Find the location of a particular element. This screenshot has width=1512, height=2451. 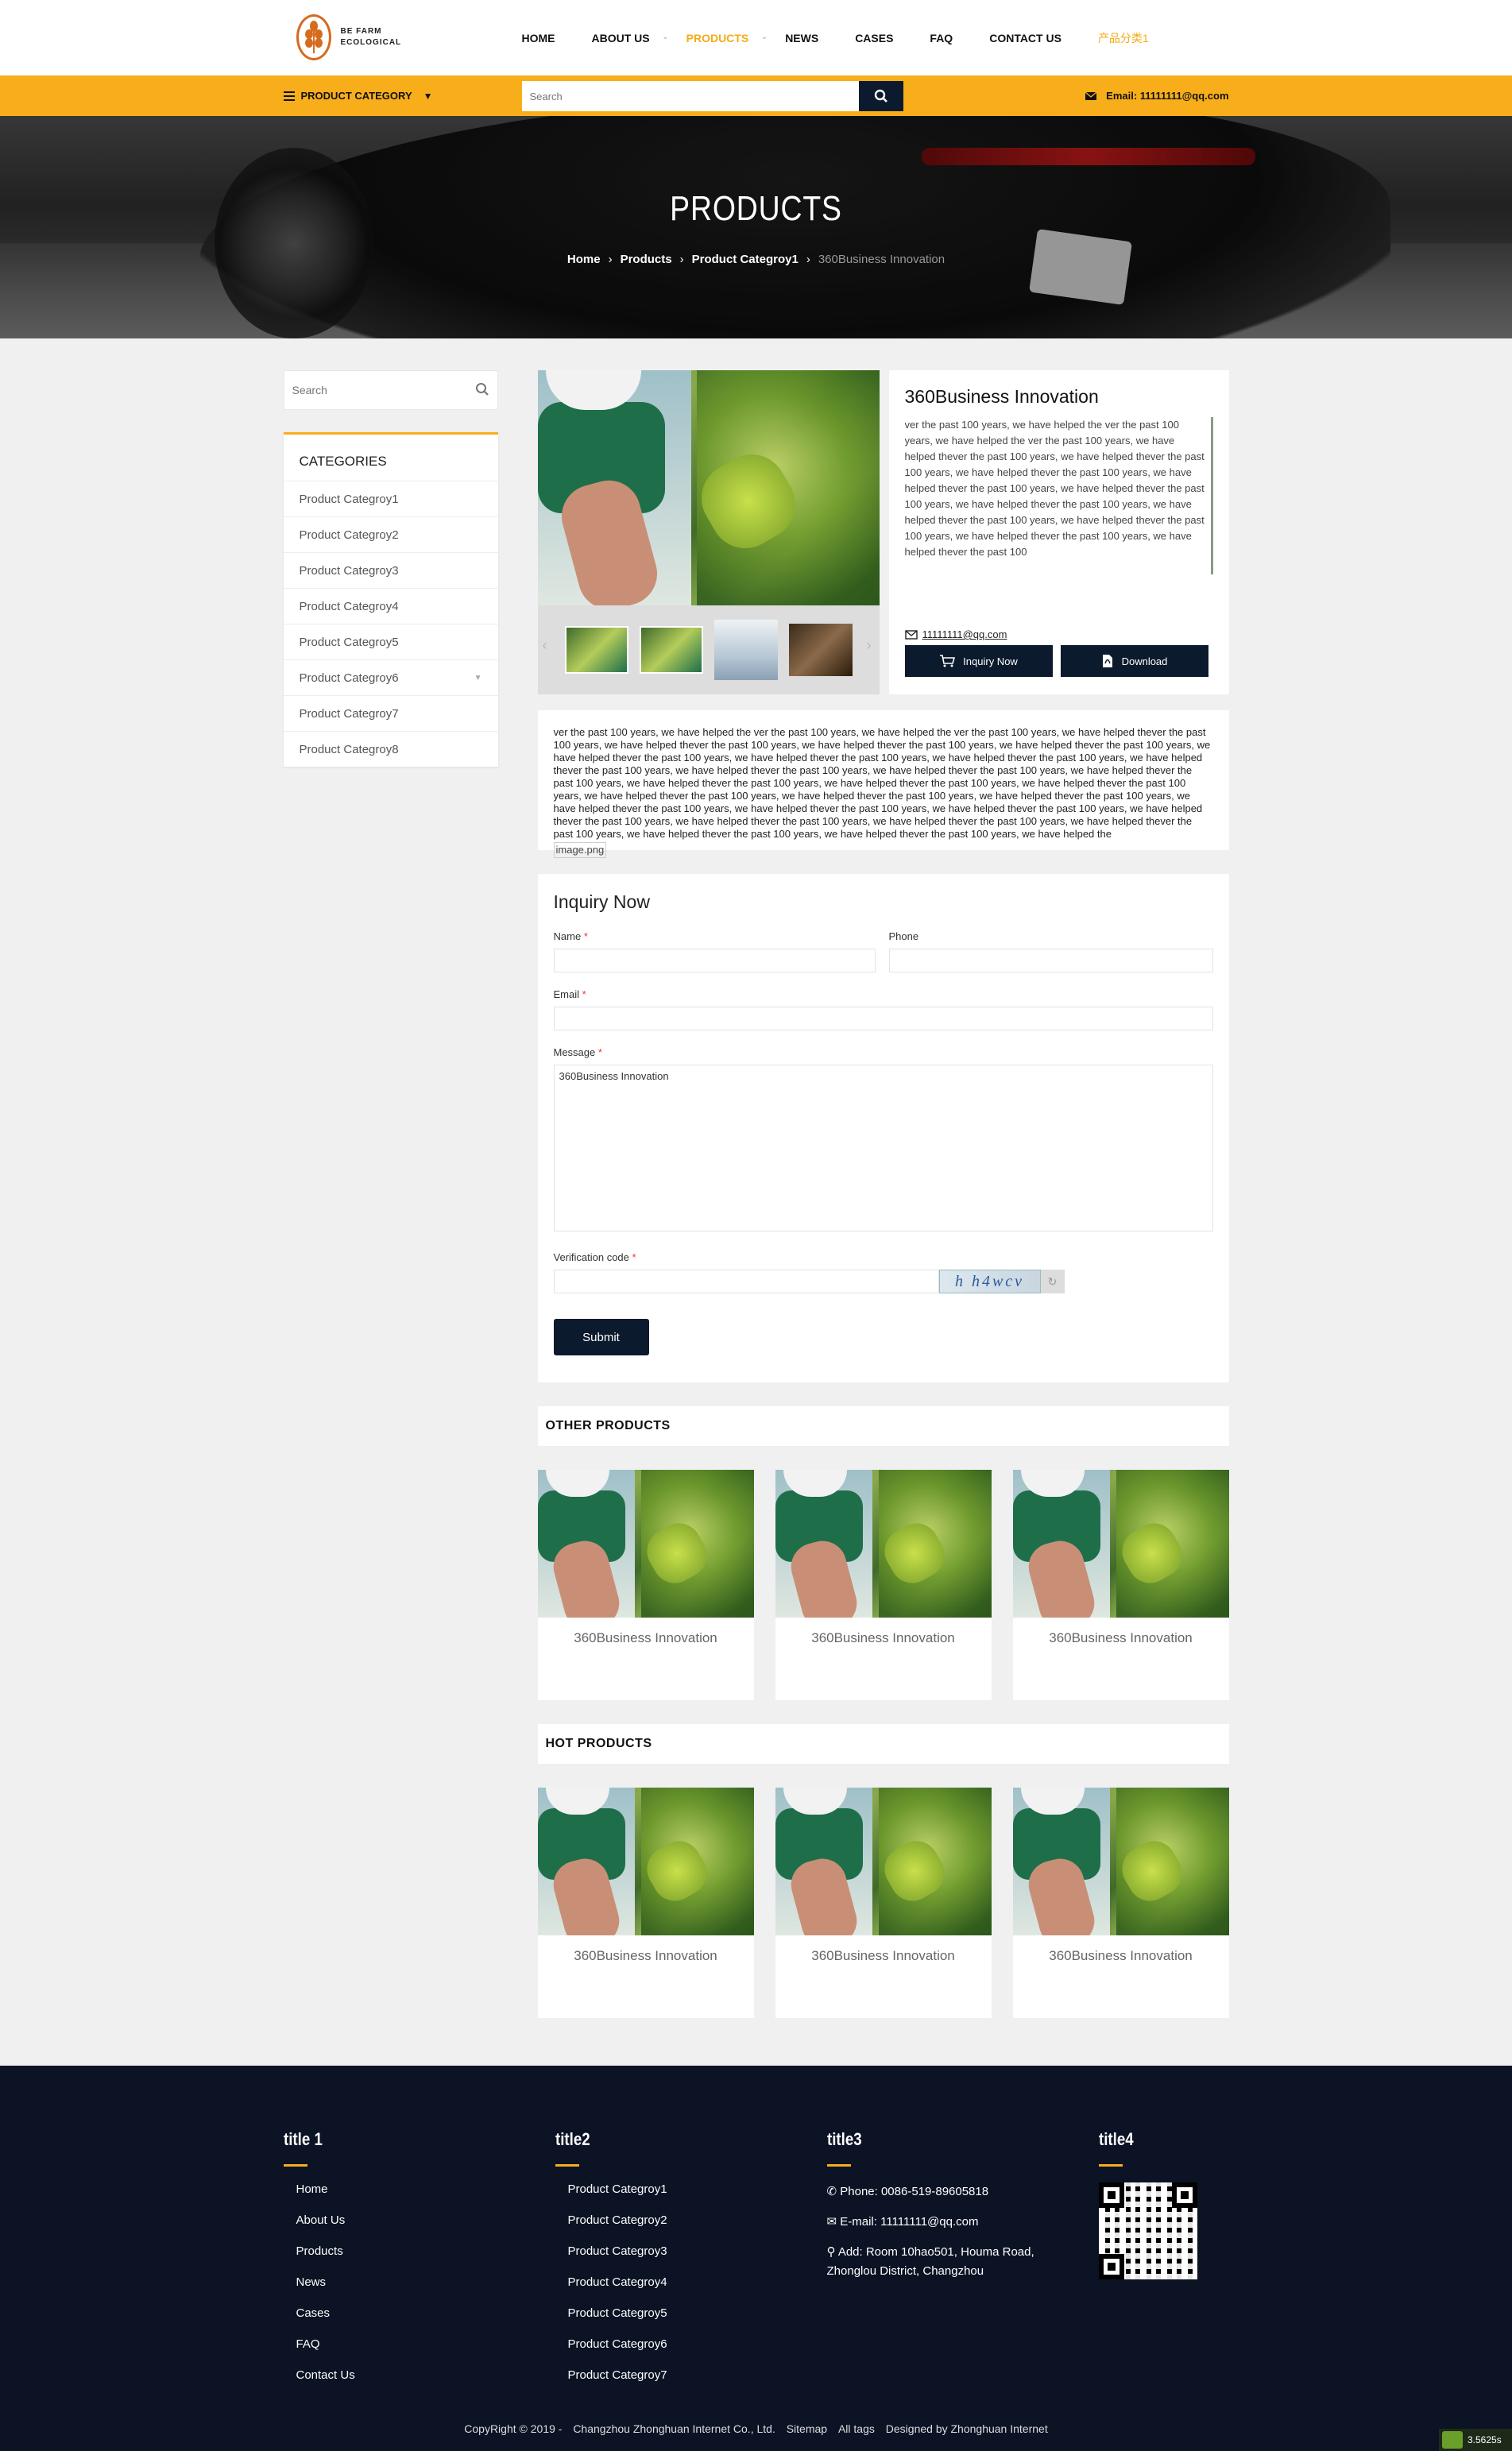

inquiry-now-label: Inquiry Now is located at coordinates (990, 661).